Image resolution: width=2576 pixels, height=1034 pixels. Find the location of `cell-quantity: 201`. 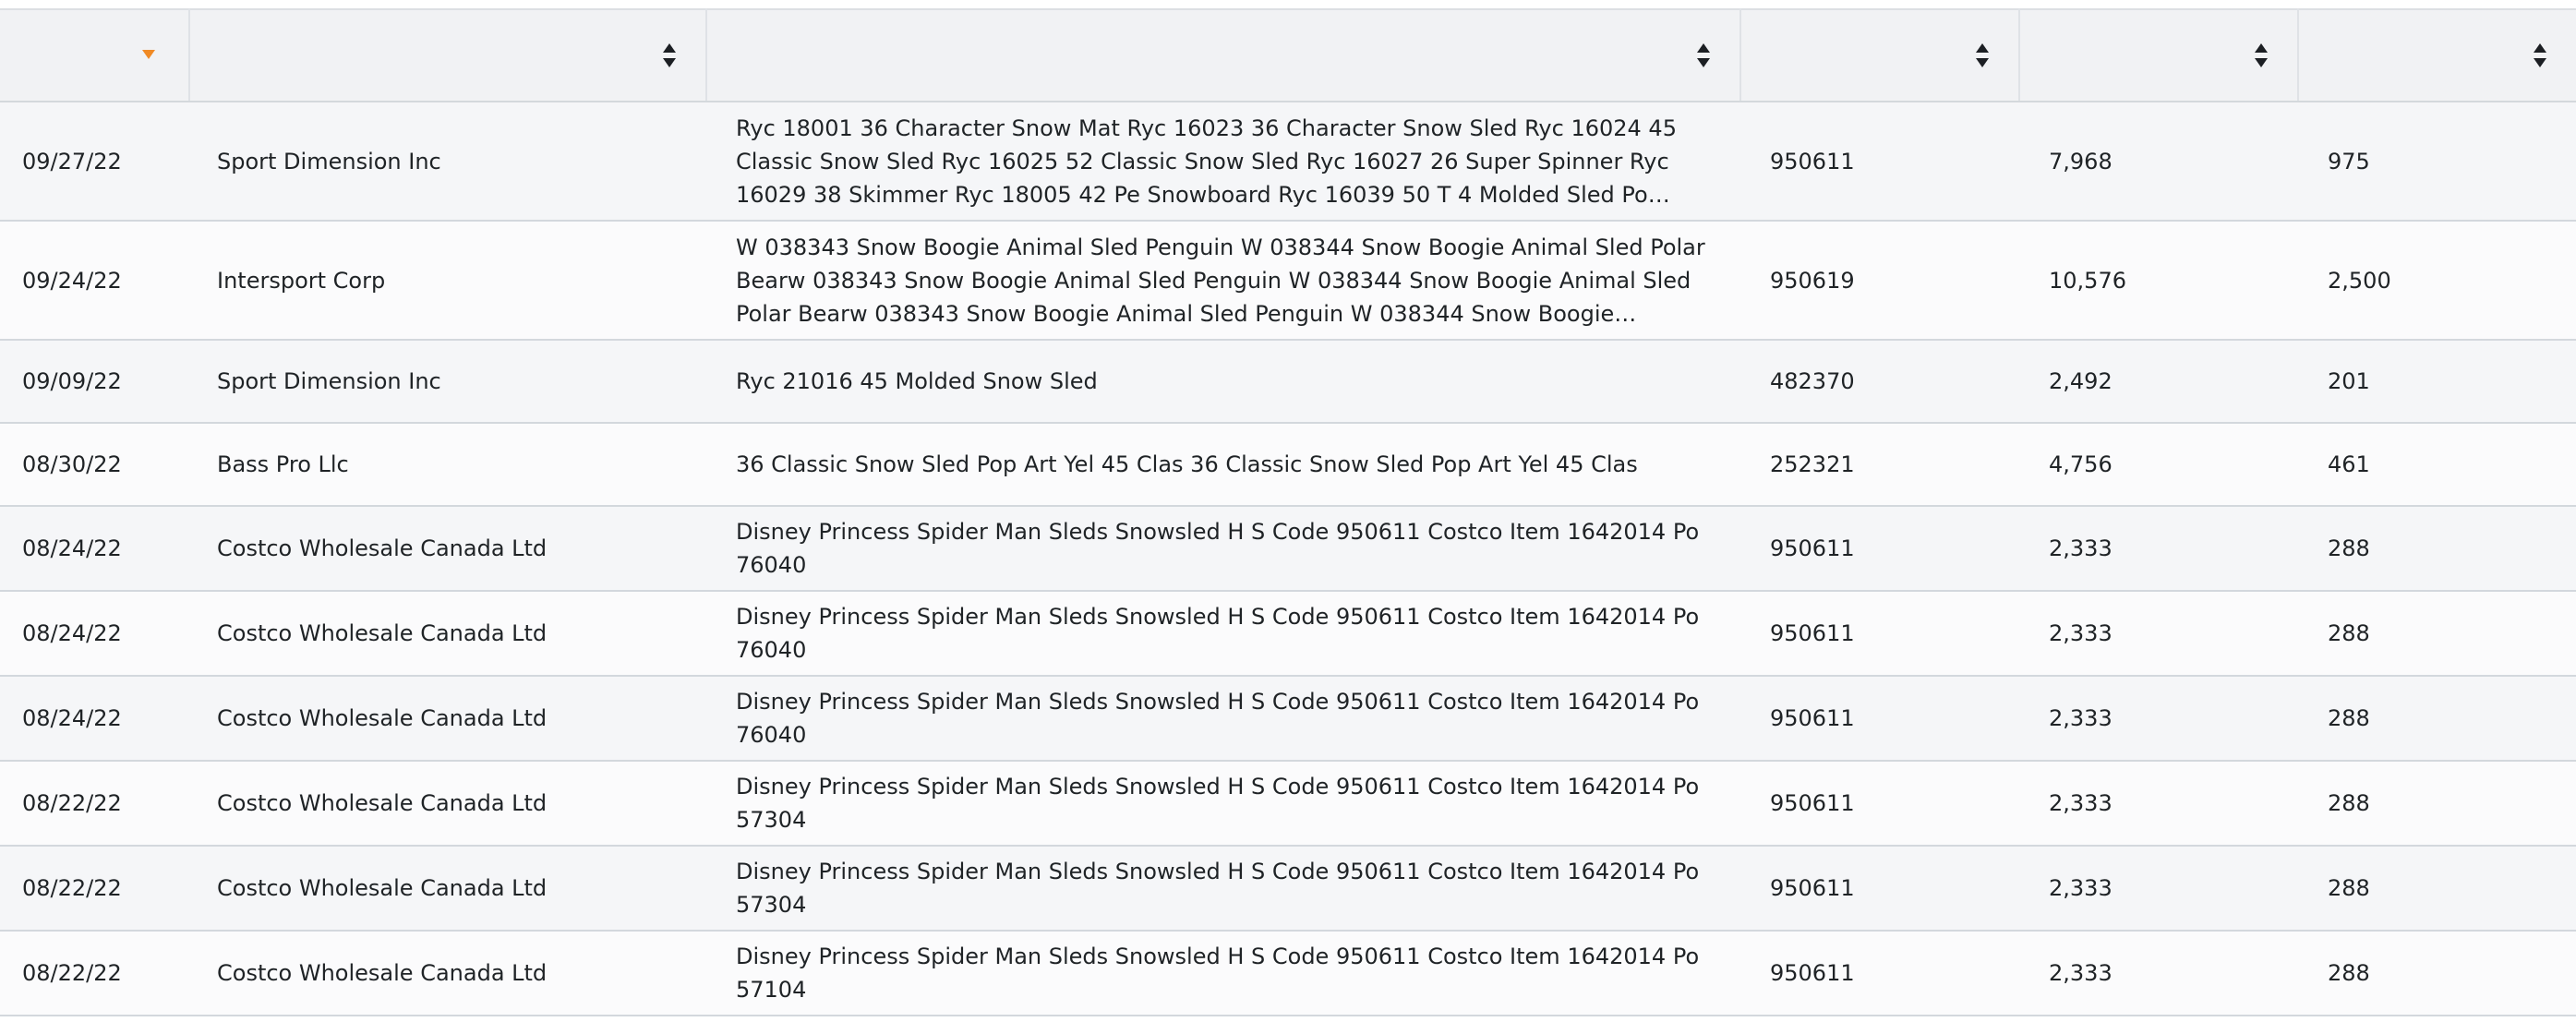

cell-quantity: 201 is located at coordinates (2349, 381).